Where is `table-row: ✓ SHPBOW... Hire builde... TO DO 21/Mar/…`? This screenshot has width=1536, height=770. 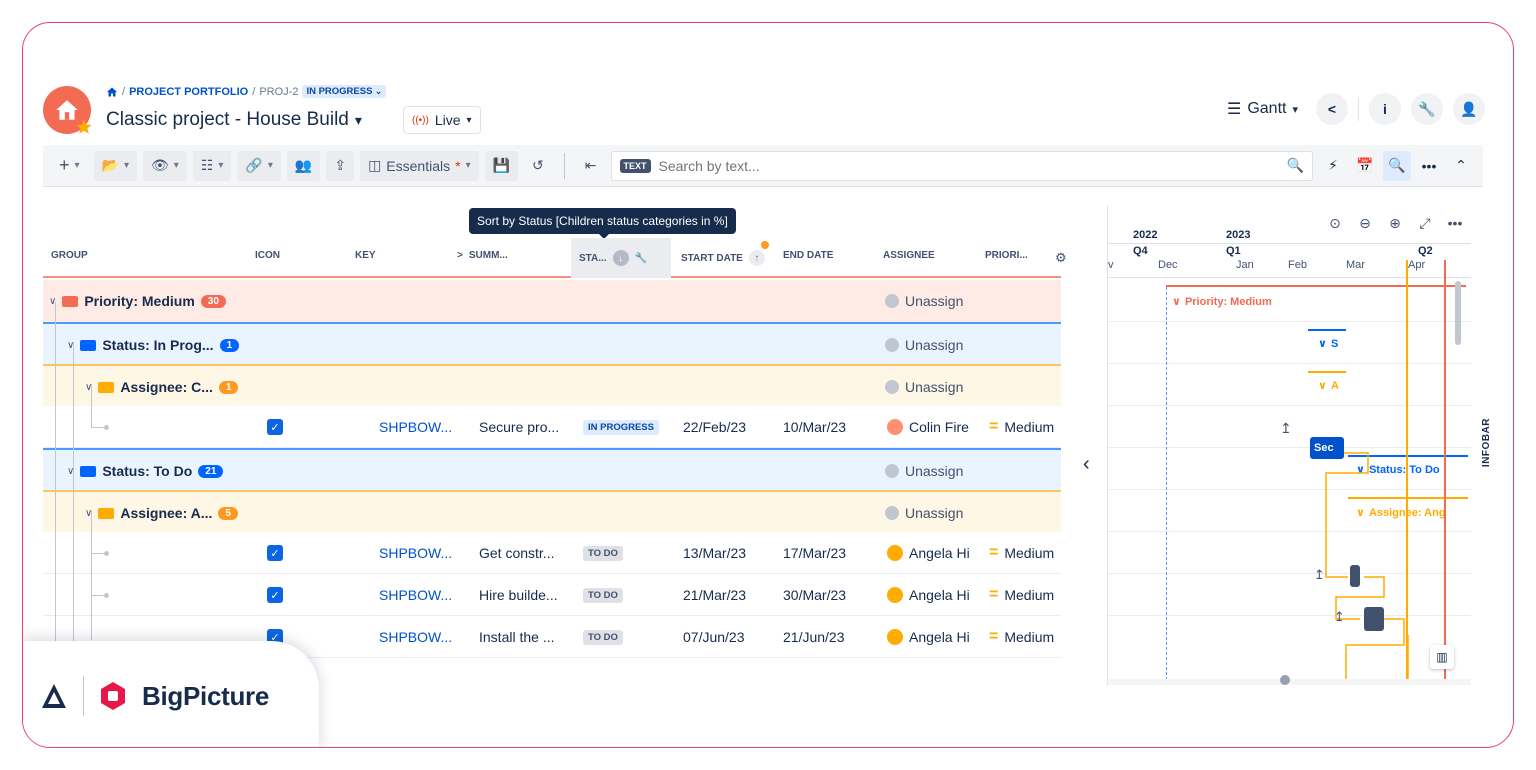
table-row: ✓ SHPBOW... Hire builde... TO DO 21/Mar/… is located at coordinates (552, 595).